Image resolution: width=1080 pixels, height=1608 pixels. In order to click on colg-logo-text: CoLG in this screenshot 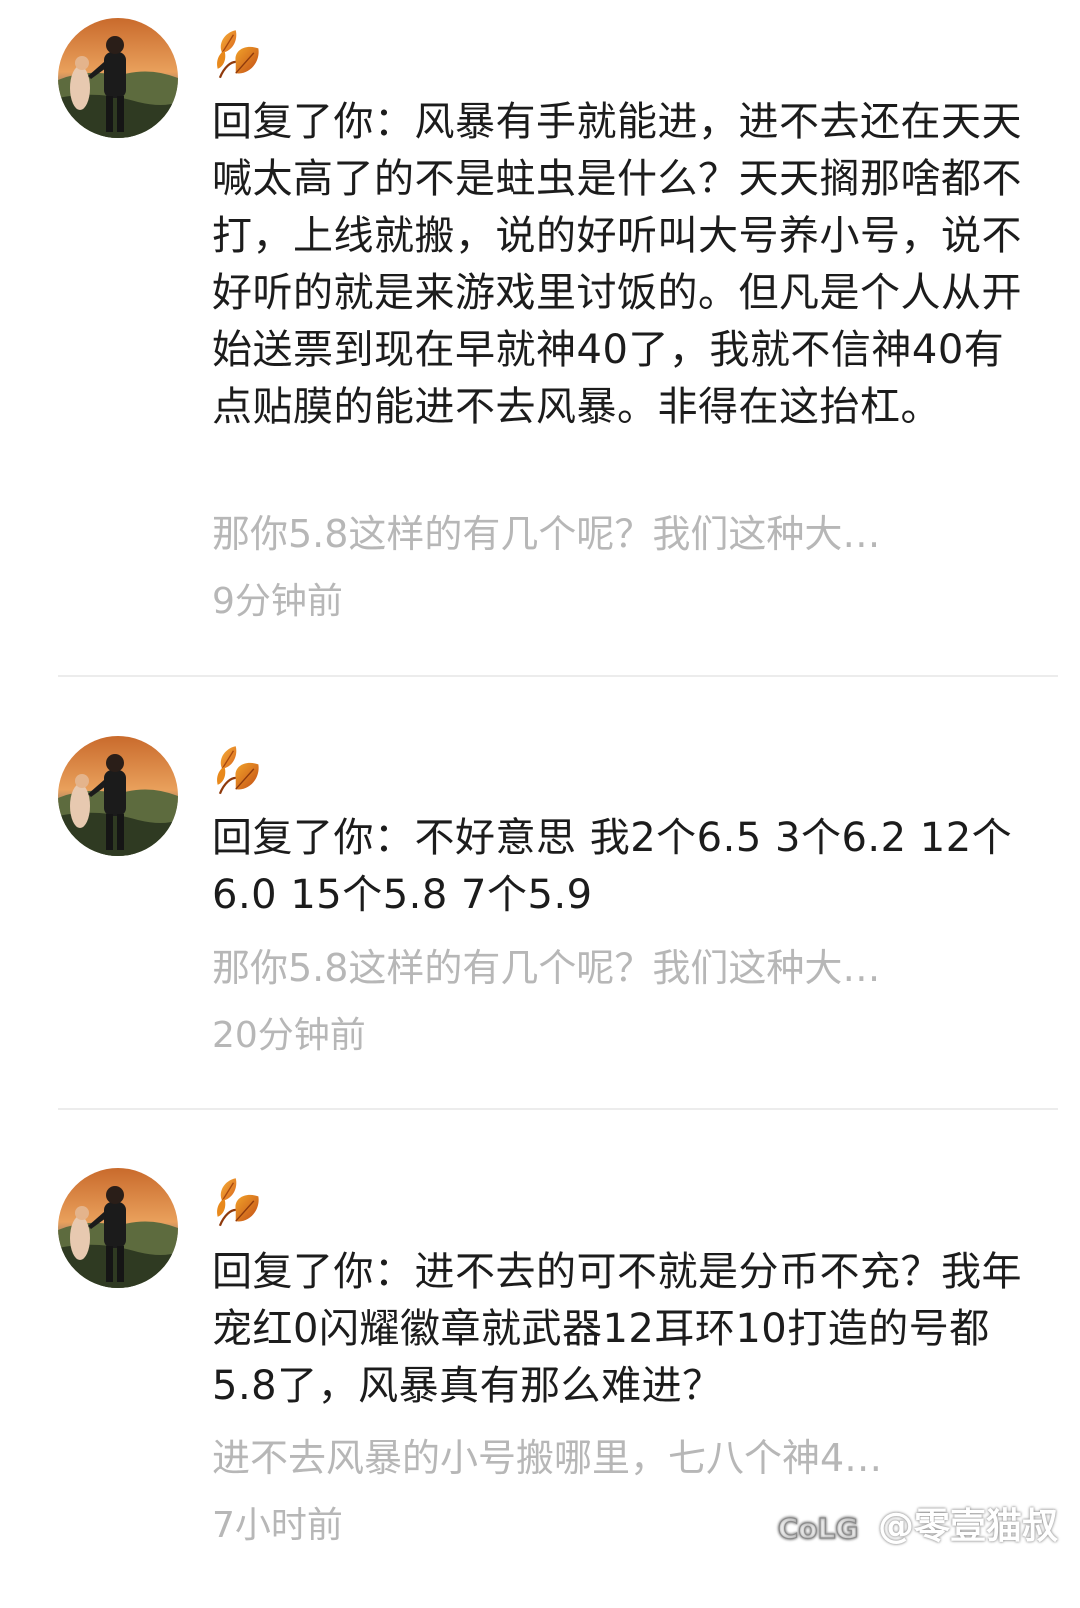, I will do `click(818, 1528)`.